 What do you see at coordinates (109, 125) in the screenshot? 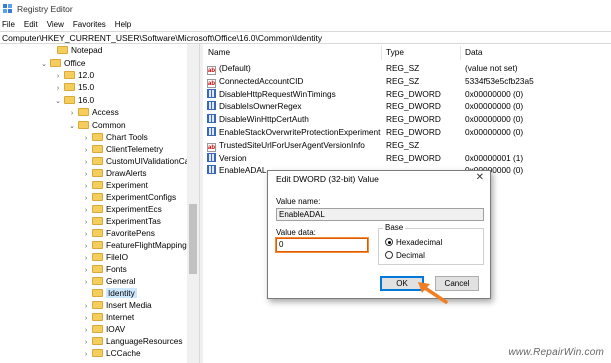
I see `tree-item-label: Common` at bounding box center [109, 125].